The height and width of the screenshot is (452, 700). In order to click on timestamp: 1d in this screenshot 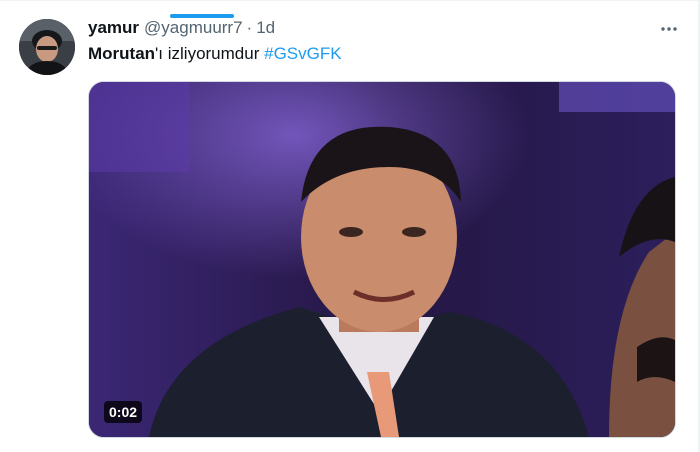, I will do `click(265, 28)`.